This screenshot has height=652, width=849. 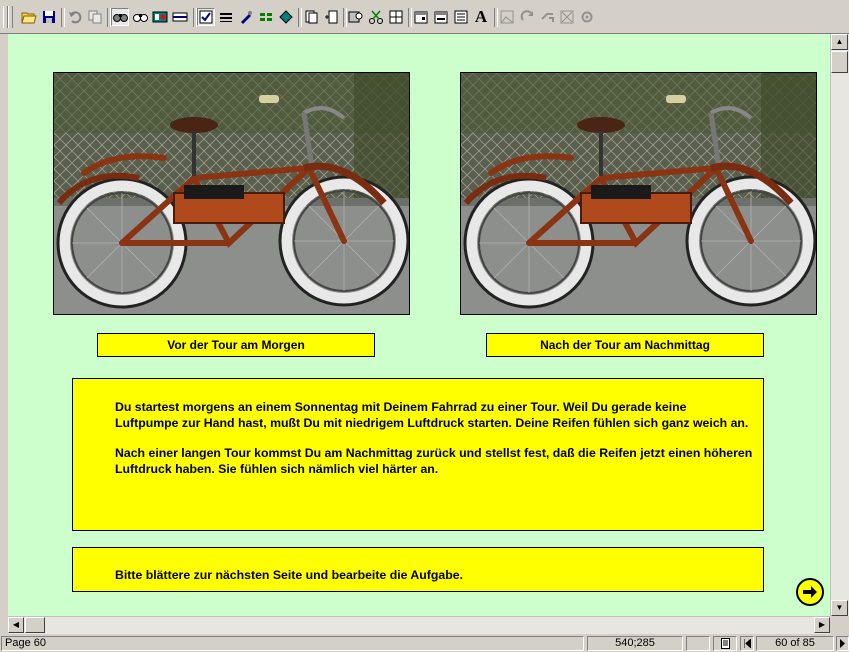 I want to click on bar-icon, so click(x=180, y=17).